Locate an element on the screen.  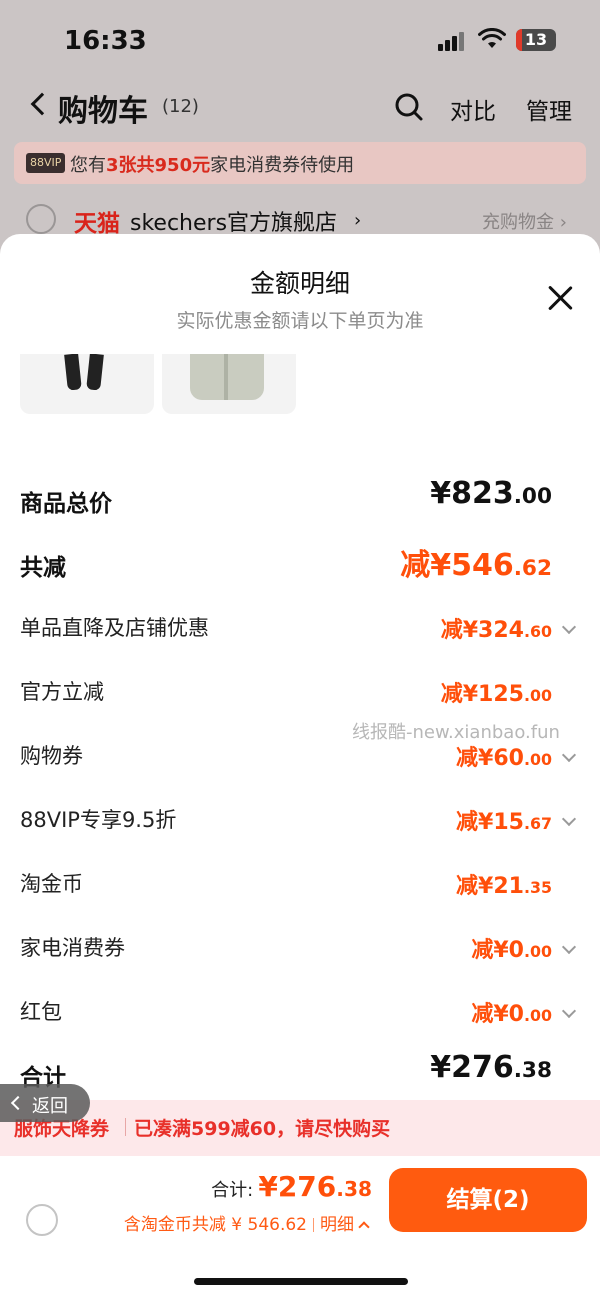
cart-nav-bar: 购物车 (12) 对比 管理 is located at coordinates (300, 109).